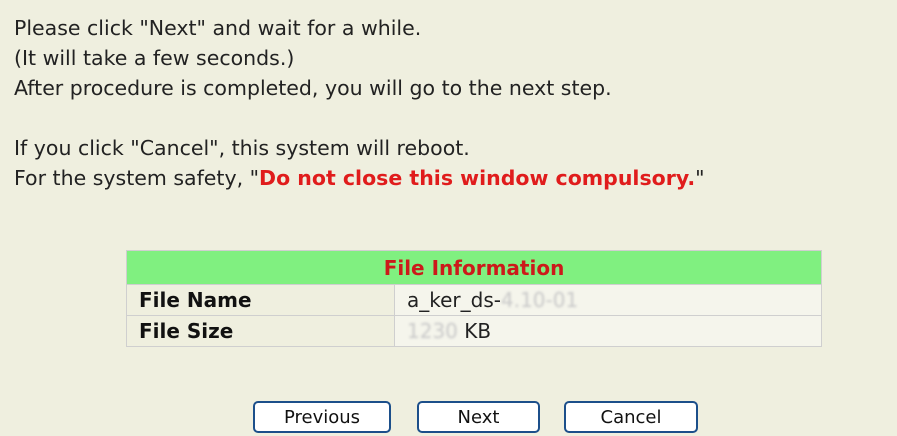  I want to click on file-information-title: File Information, so click(474, 267).